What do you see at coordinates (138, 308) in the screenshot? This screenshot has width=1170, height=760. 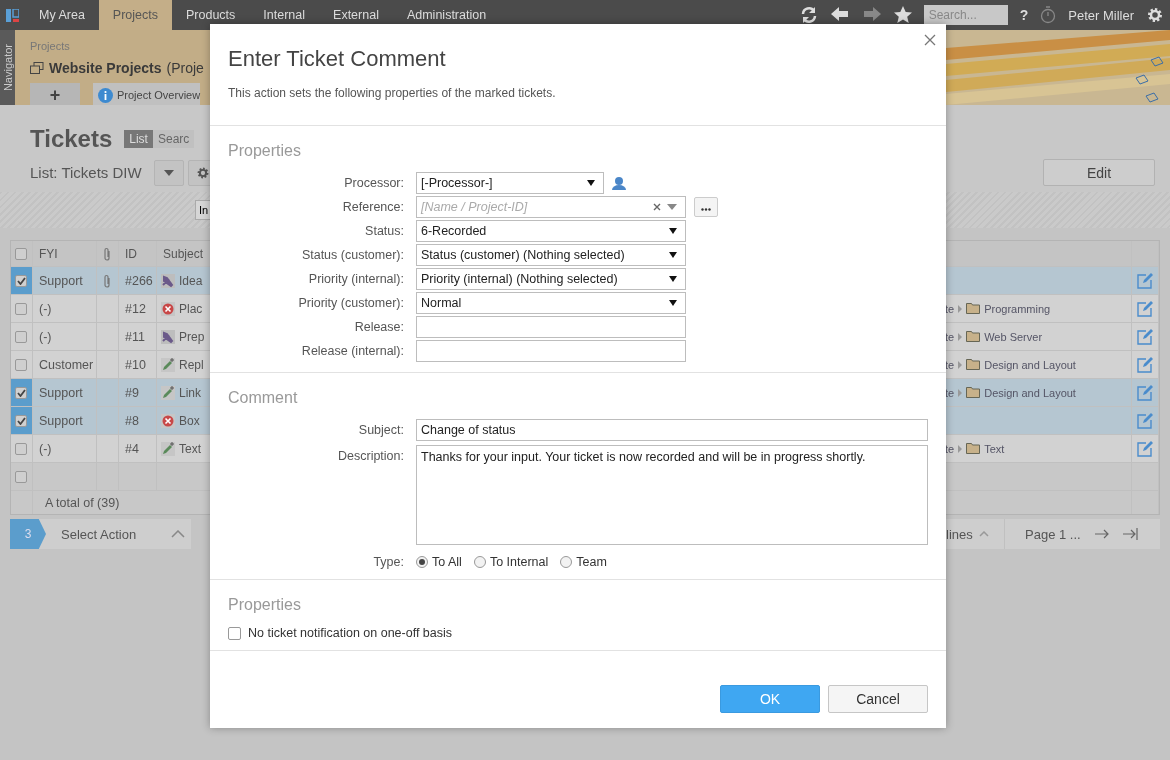 I see `table-cell: #12` at bounding box center [138, 308].